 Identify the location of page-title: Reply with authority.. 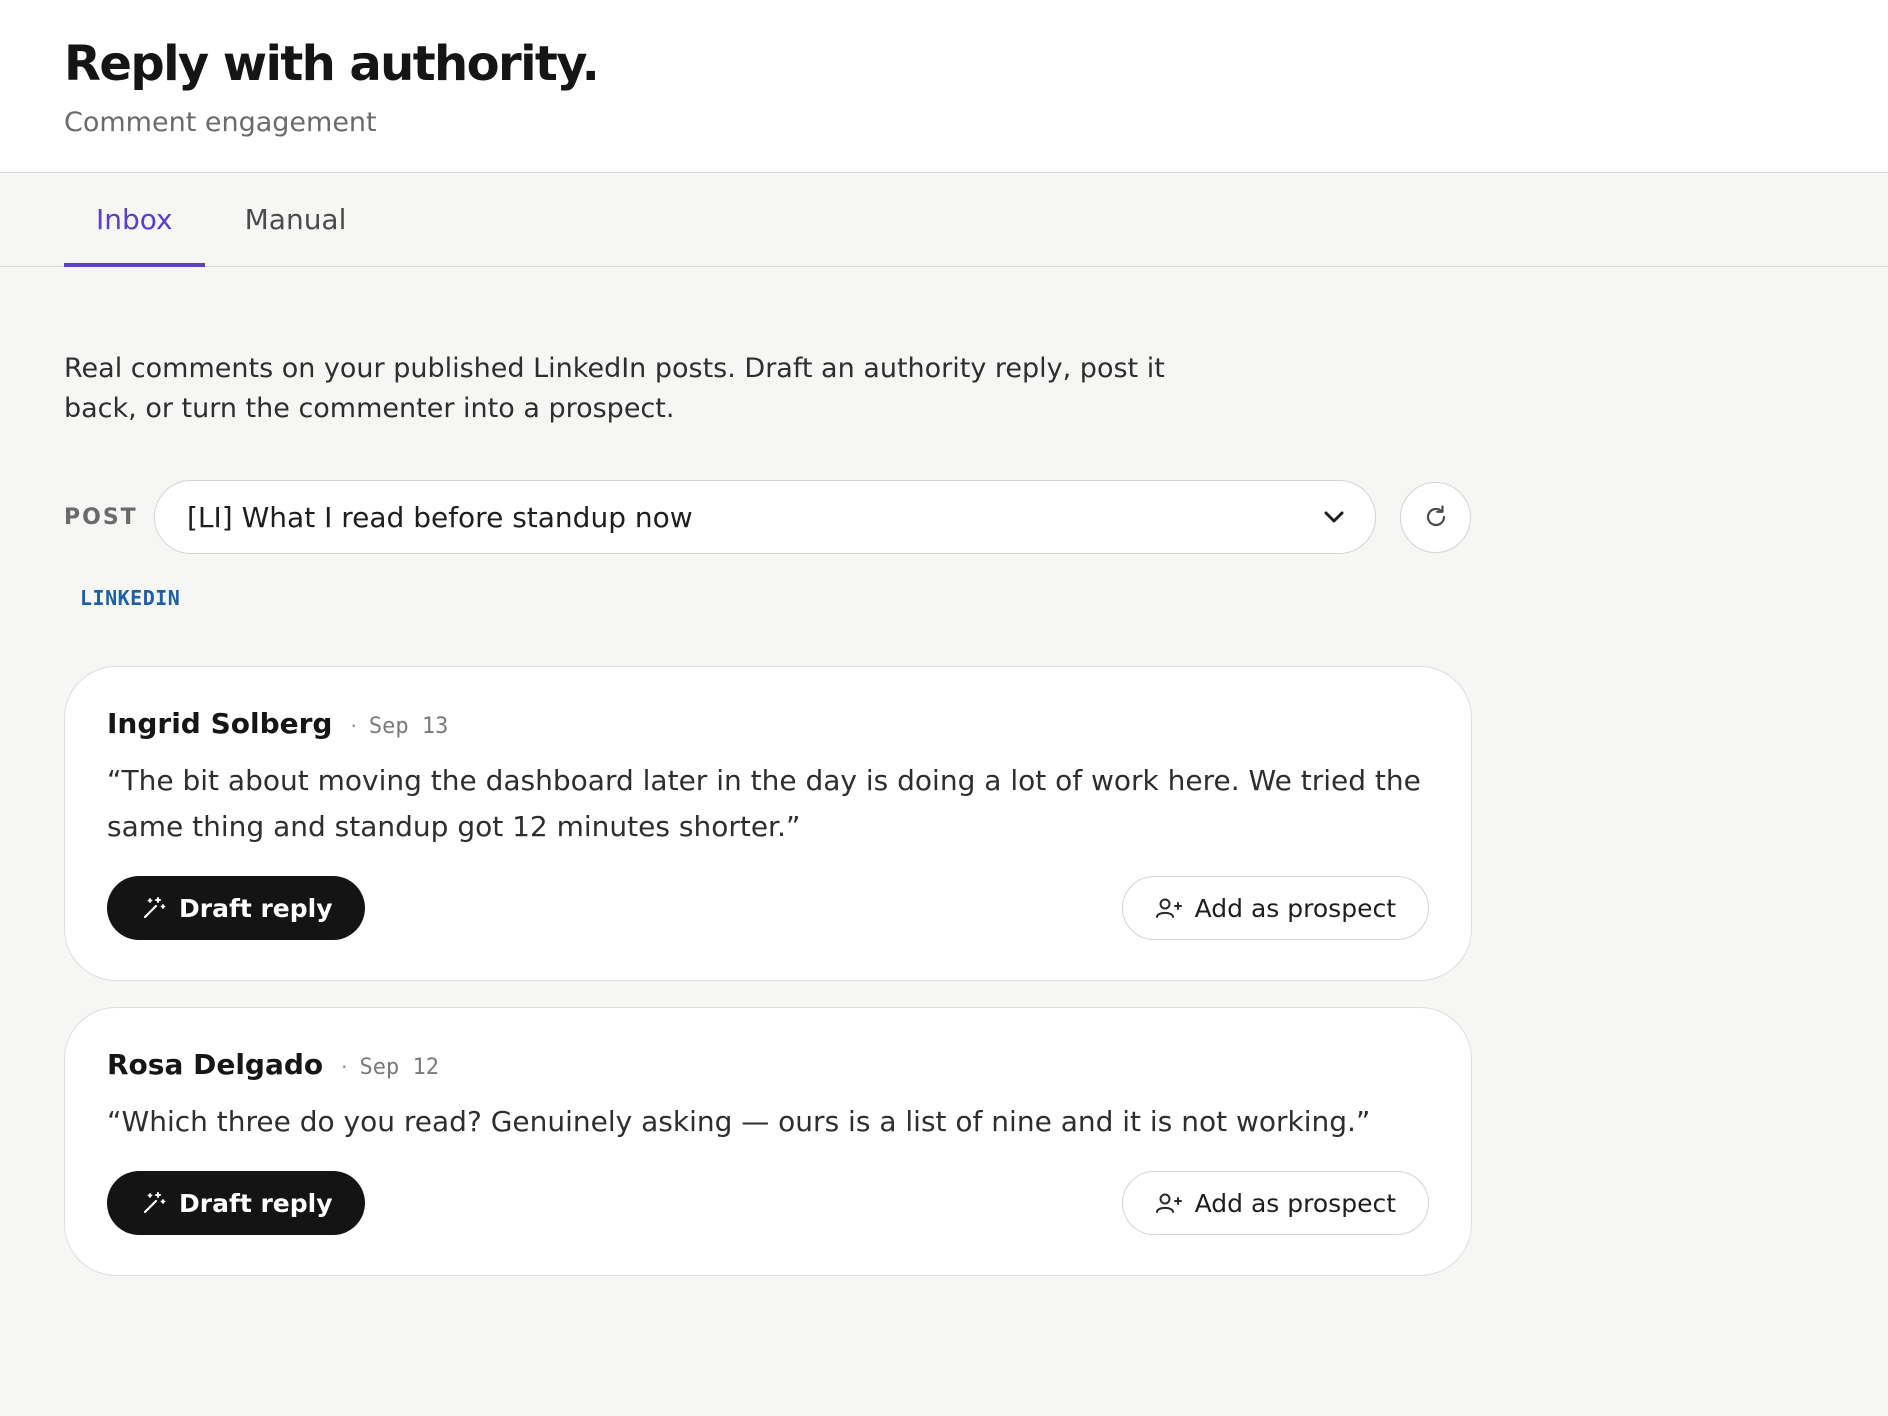
(332, 64).